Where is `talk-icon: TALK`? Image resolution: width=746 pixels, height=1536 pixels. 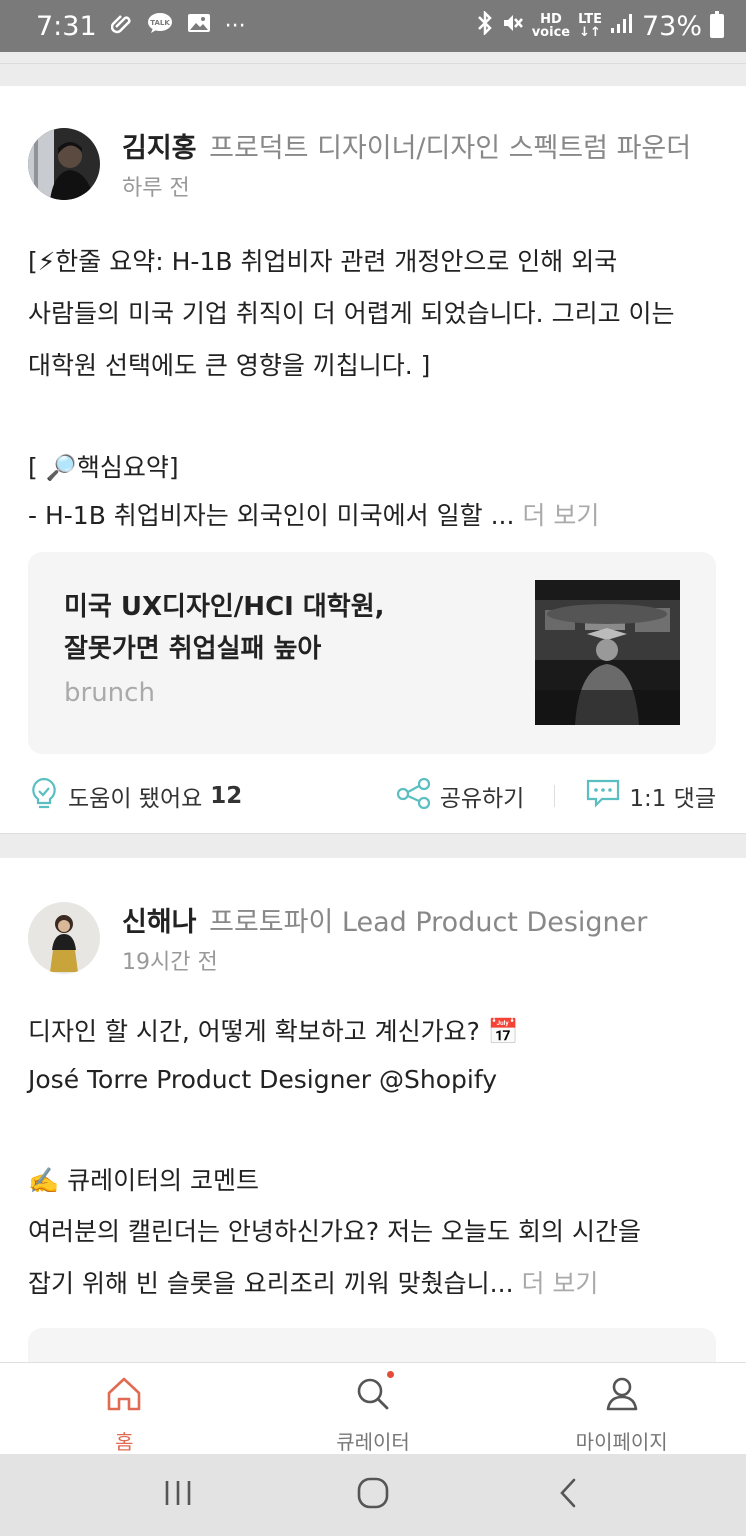 talk-icon: TALK is located at coordinates (160, 26).